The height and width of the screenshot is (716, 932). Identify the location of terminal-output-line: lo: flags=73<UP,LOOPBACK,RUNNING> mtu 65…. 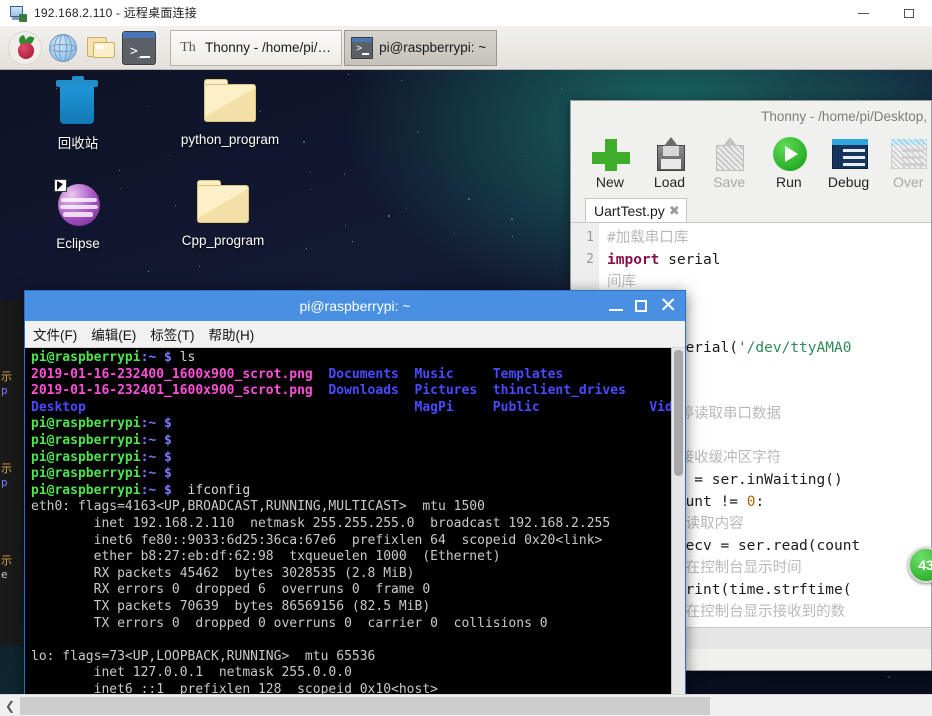
(203, 656).